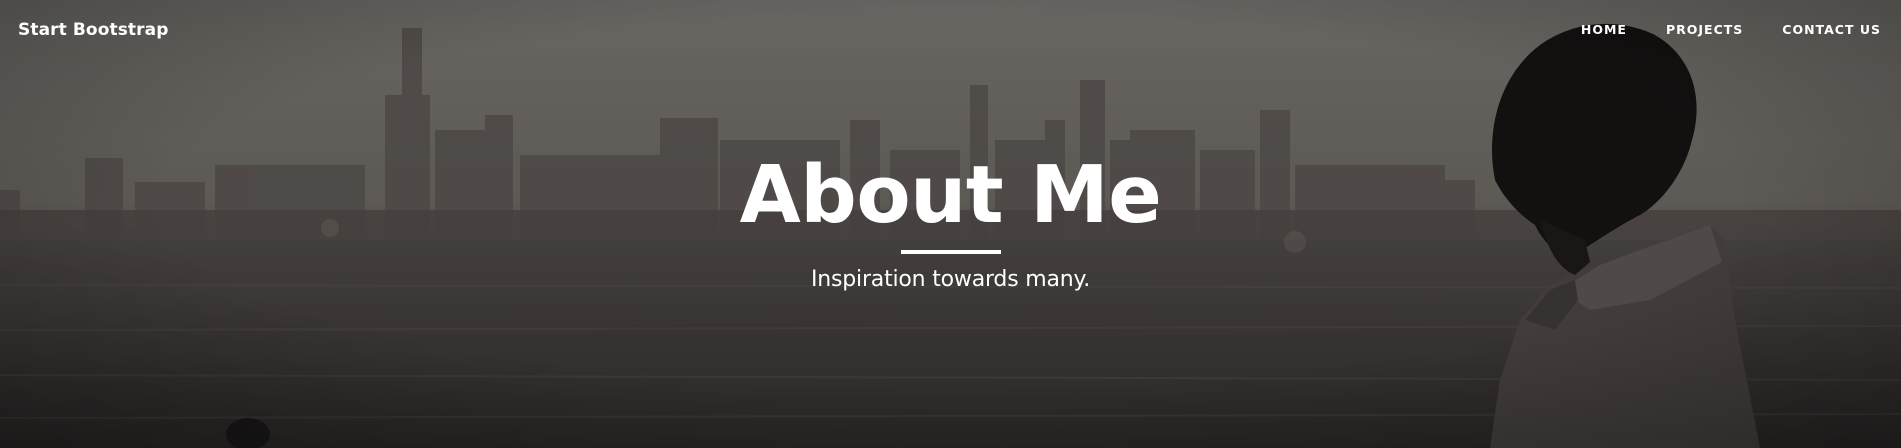 Image resolution: width=1901 pixels, height=448 pixels. I want to click on nav-links: HOME PROJECTS CONTACT US, so click(1731, 29).